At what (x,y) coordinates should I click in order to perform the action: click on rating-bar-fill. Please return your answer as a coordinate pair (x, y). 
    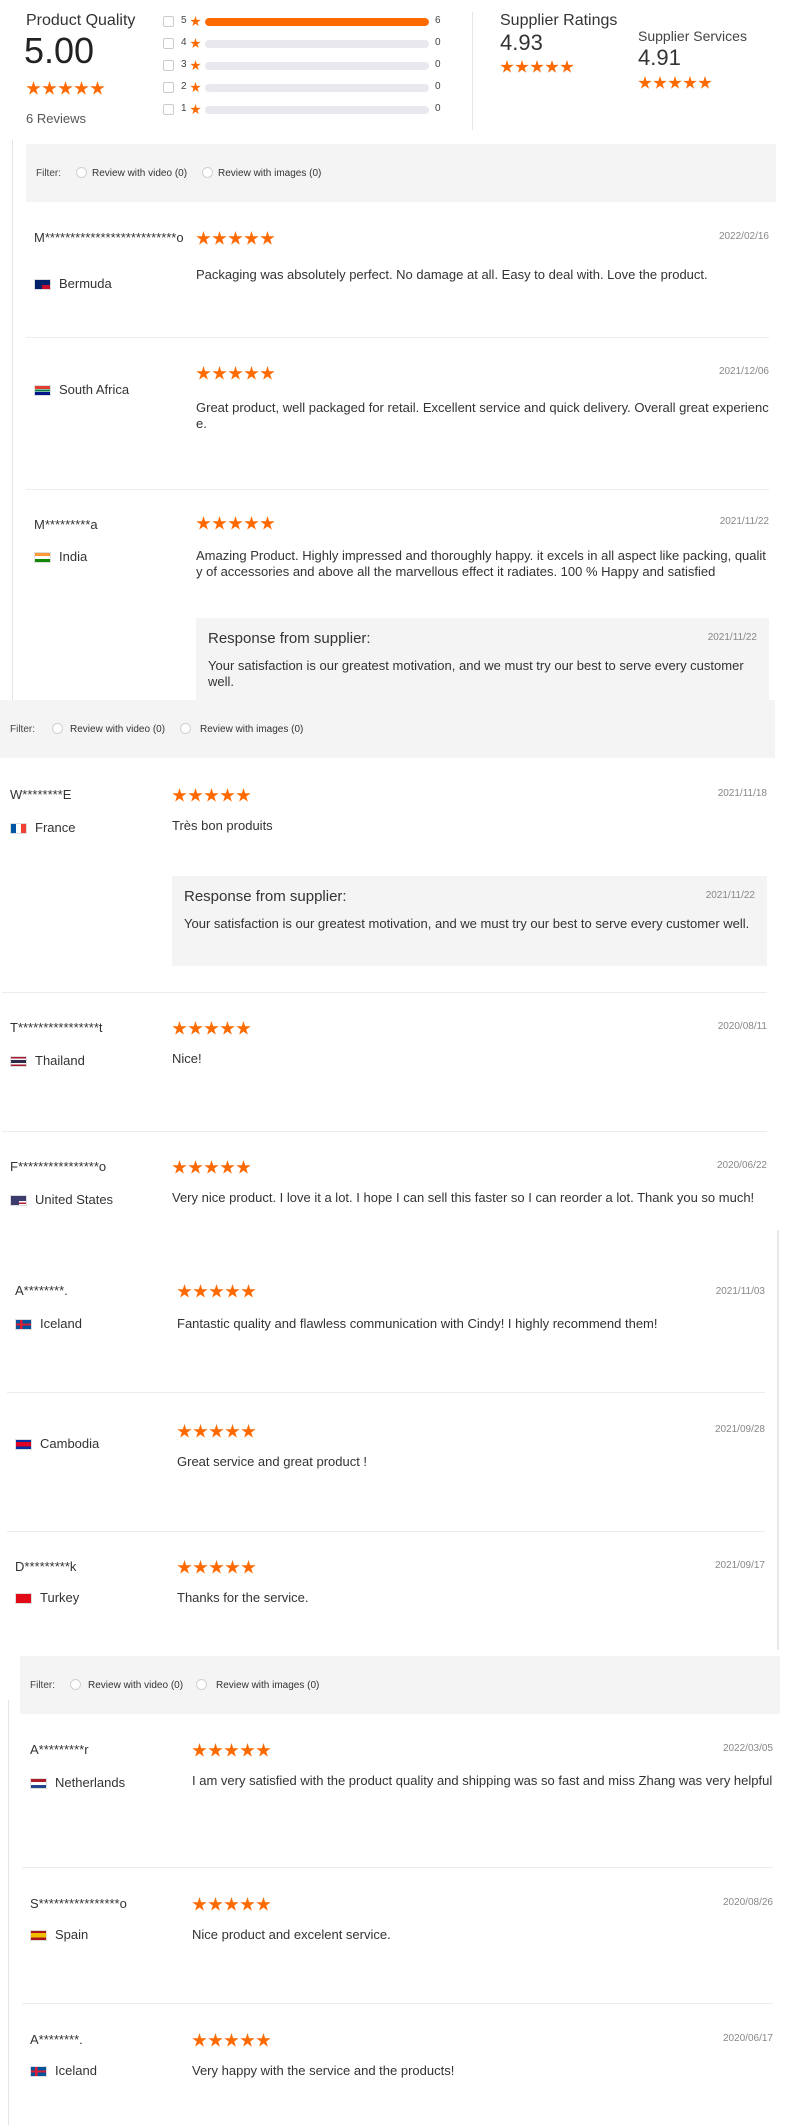
    Looking at the image, I should click on (317, 22).